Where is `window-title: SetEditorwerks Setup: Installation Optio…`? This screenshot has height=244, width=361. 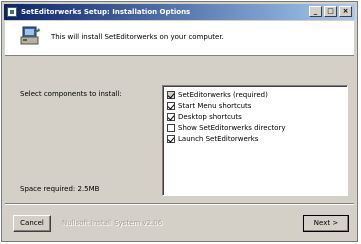
window-title: SetEditorwerks Setup: Installation Optio… is located at coordinates (106, 12).